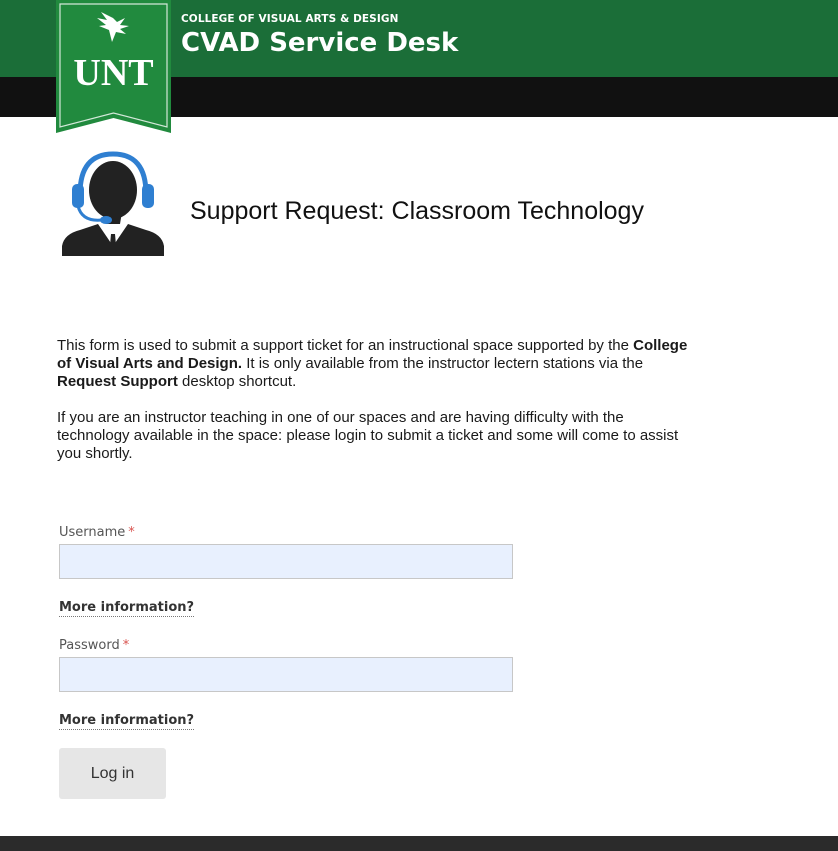  I want to click on password-label: Password *, so click(94, 645).